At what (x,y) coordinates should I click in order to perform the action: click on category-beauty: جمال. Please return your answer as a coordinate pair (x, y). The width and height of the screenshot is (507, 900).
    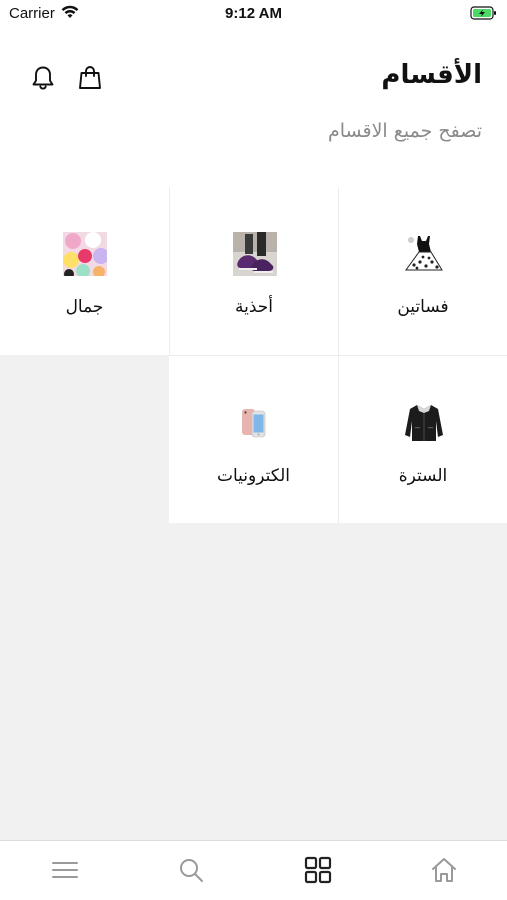
    Looking at the image, I should click on (84, 271).